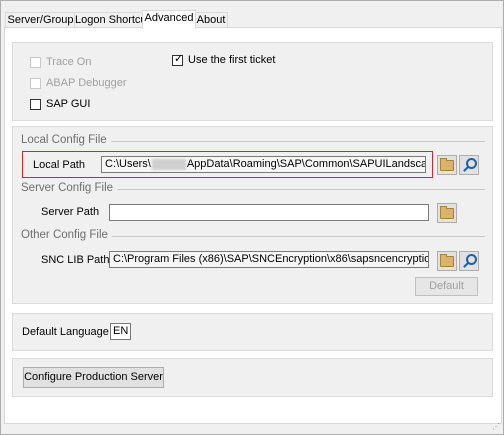 This screenshot has width=504, height=435. I want to click on other-config-title: Other Config File, so click(66, 235).